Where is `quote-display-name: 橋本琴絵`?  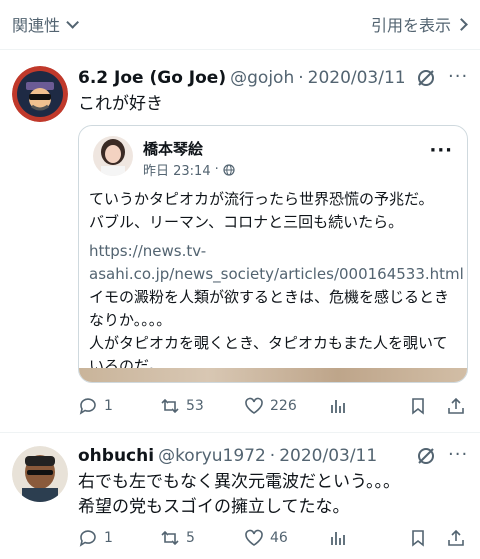 quote-display-name: 橋本琴絵 is located at coordinates (173, 149).